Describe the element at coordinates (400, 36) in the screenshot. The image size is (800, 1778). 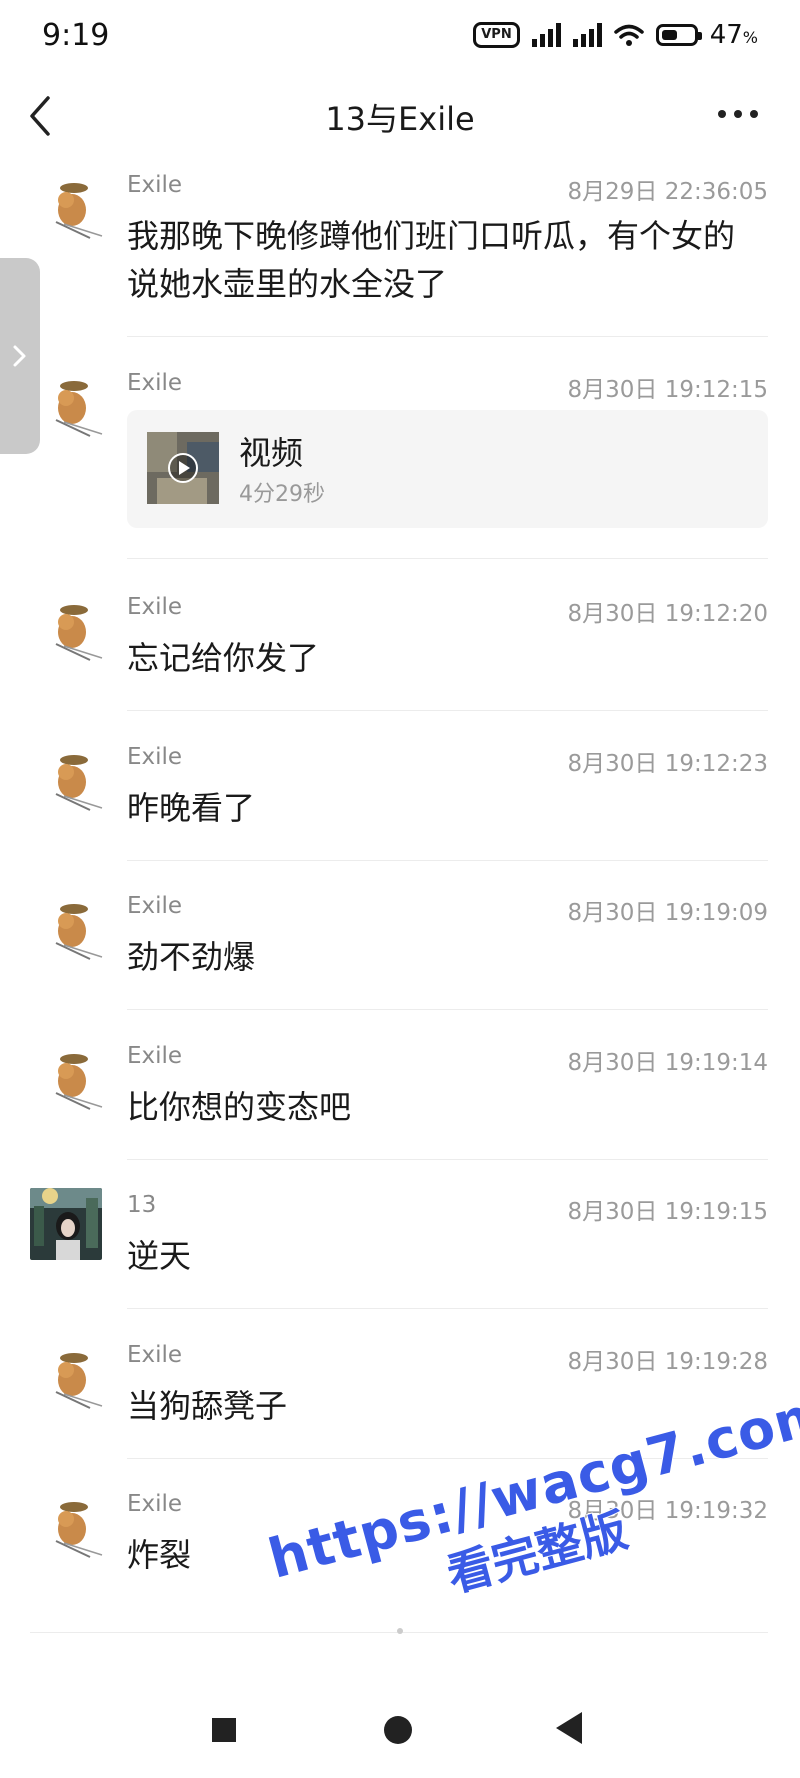
I see `status-bar: 9:19 VPN 47%` at that location.